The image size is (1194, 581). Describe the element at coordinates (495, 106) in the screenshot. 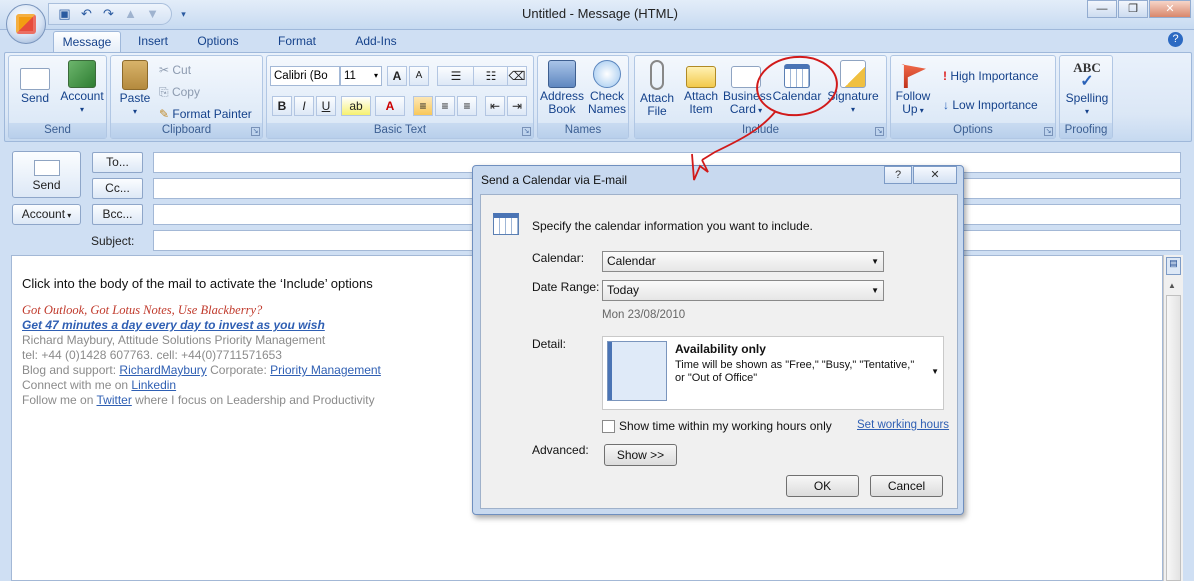

I see `decrease-indent-button: ⇤` at that location.